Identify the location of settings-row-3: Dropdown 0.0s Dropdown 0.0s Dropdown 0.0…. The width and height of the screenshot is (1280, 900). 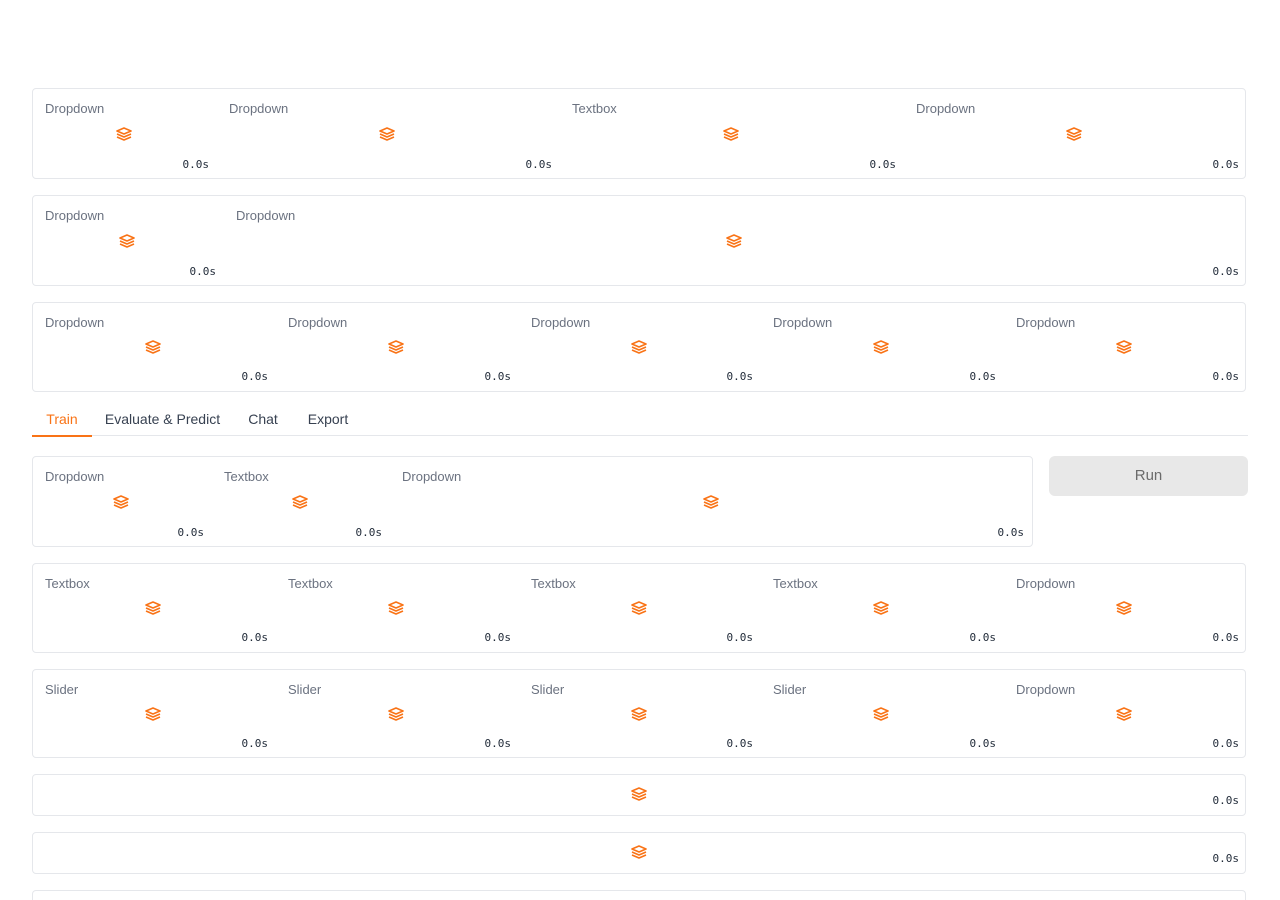
(639, 347).